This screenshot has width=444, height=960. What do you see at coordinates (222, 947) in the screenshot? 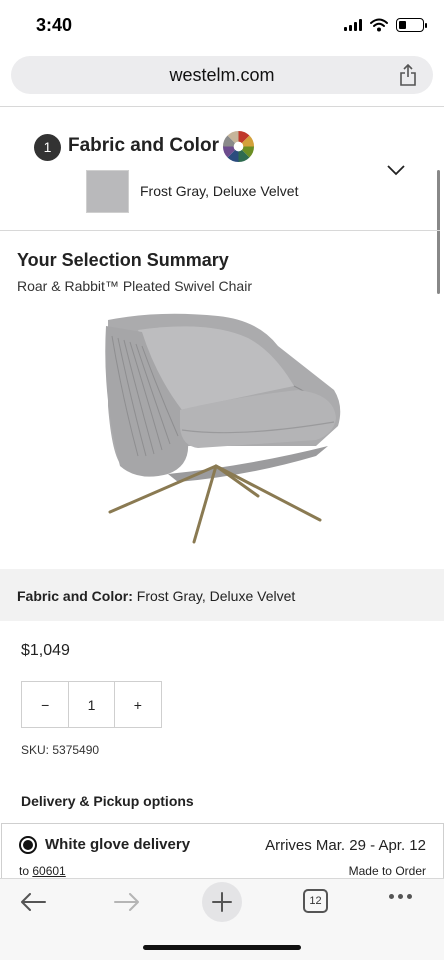
I see `home-indicator` at bounding box center [222, 947].